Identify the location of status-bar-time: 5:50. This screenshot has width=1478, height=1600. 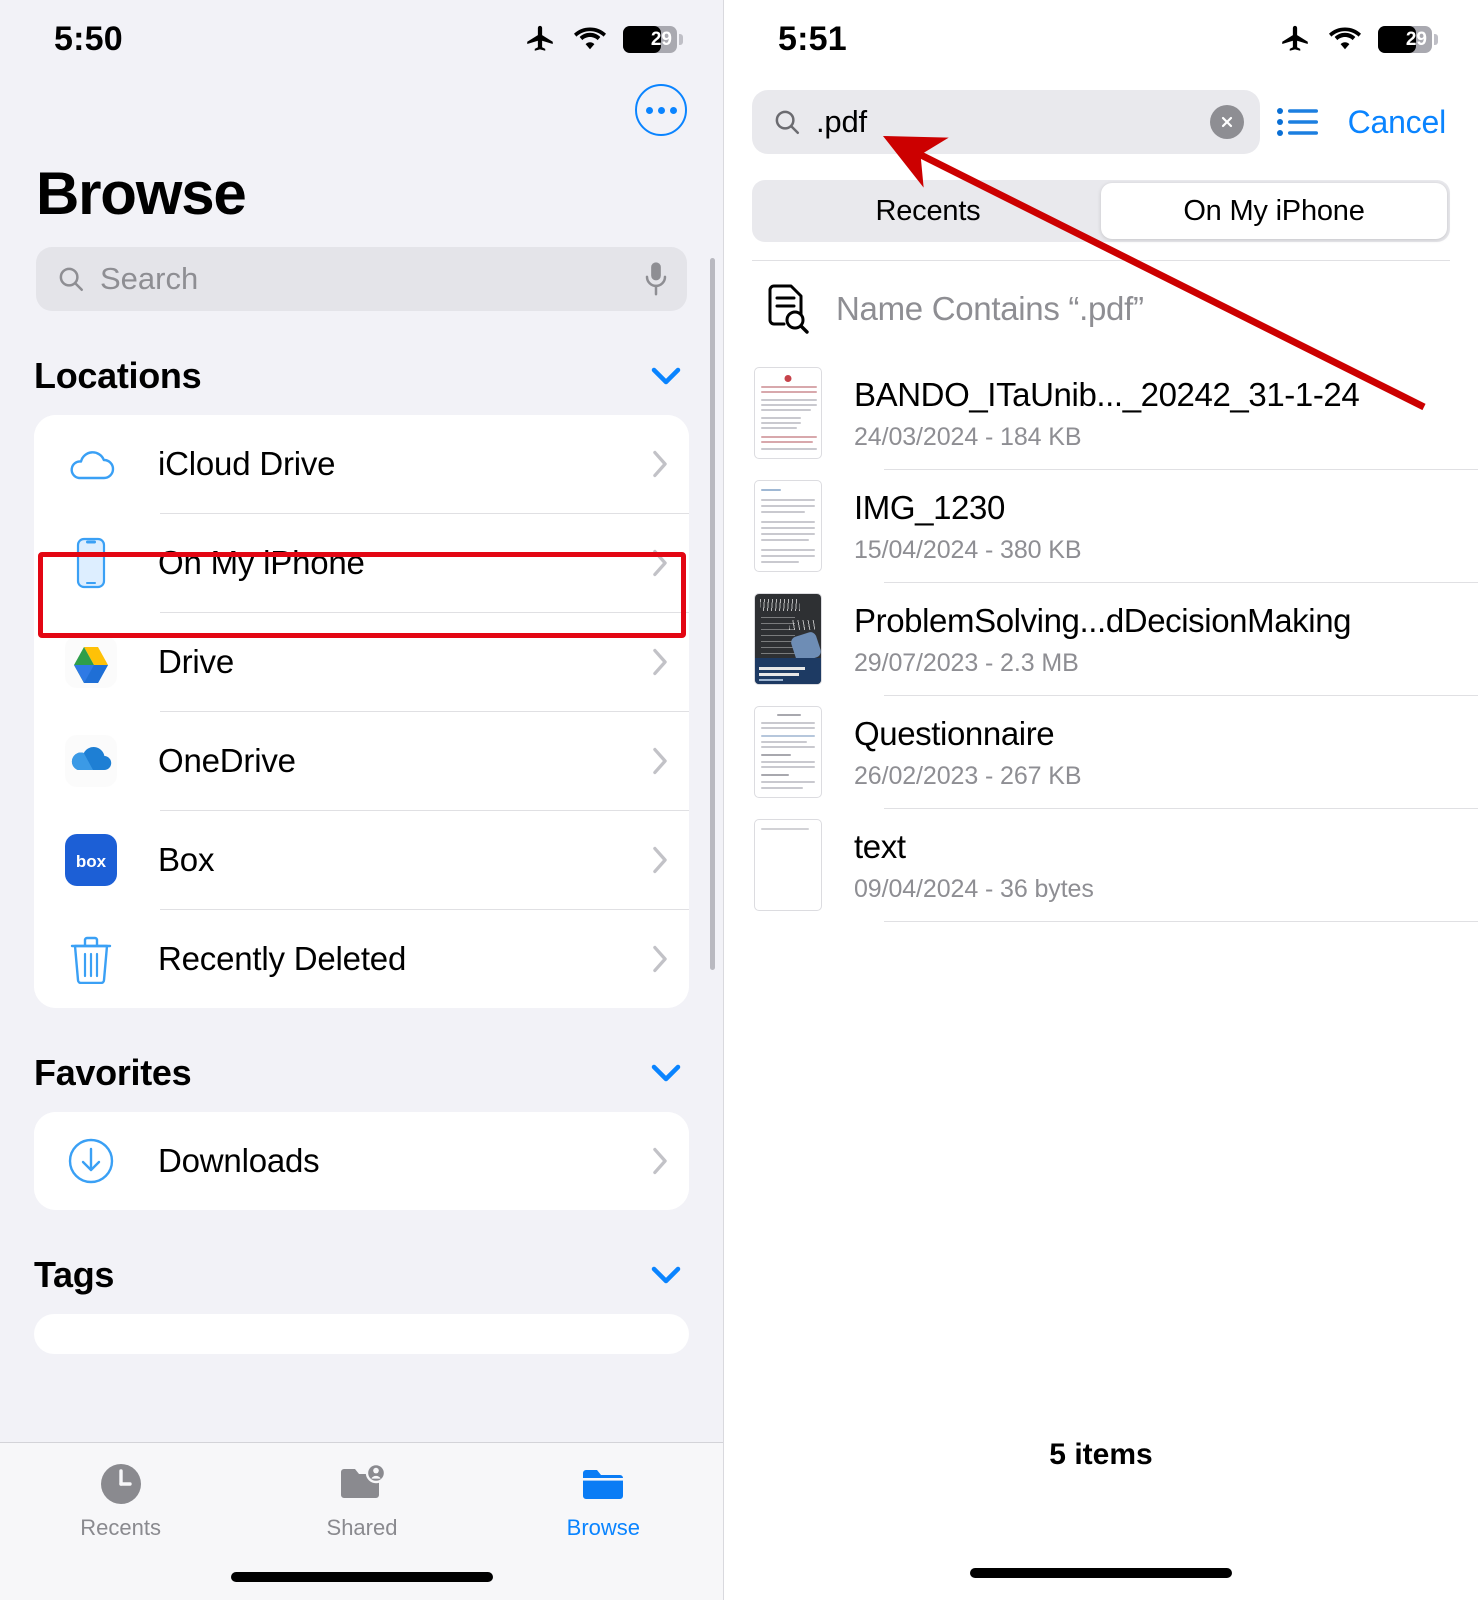
(88, 38).